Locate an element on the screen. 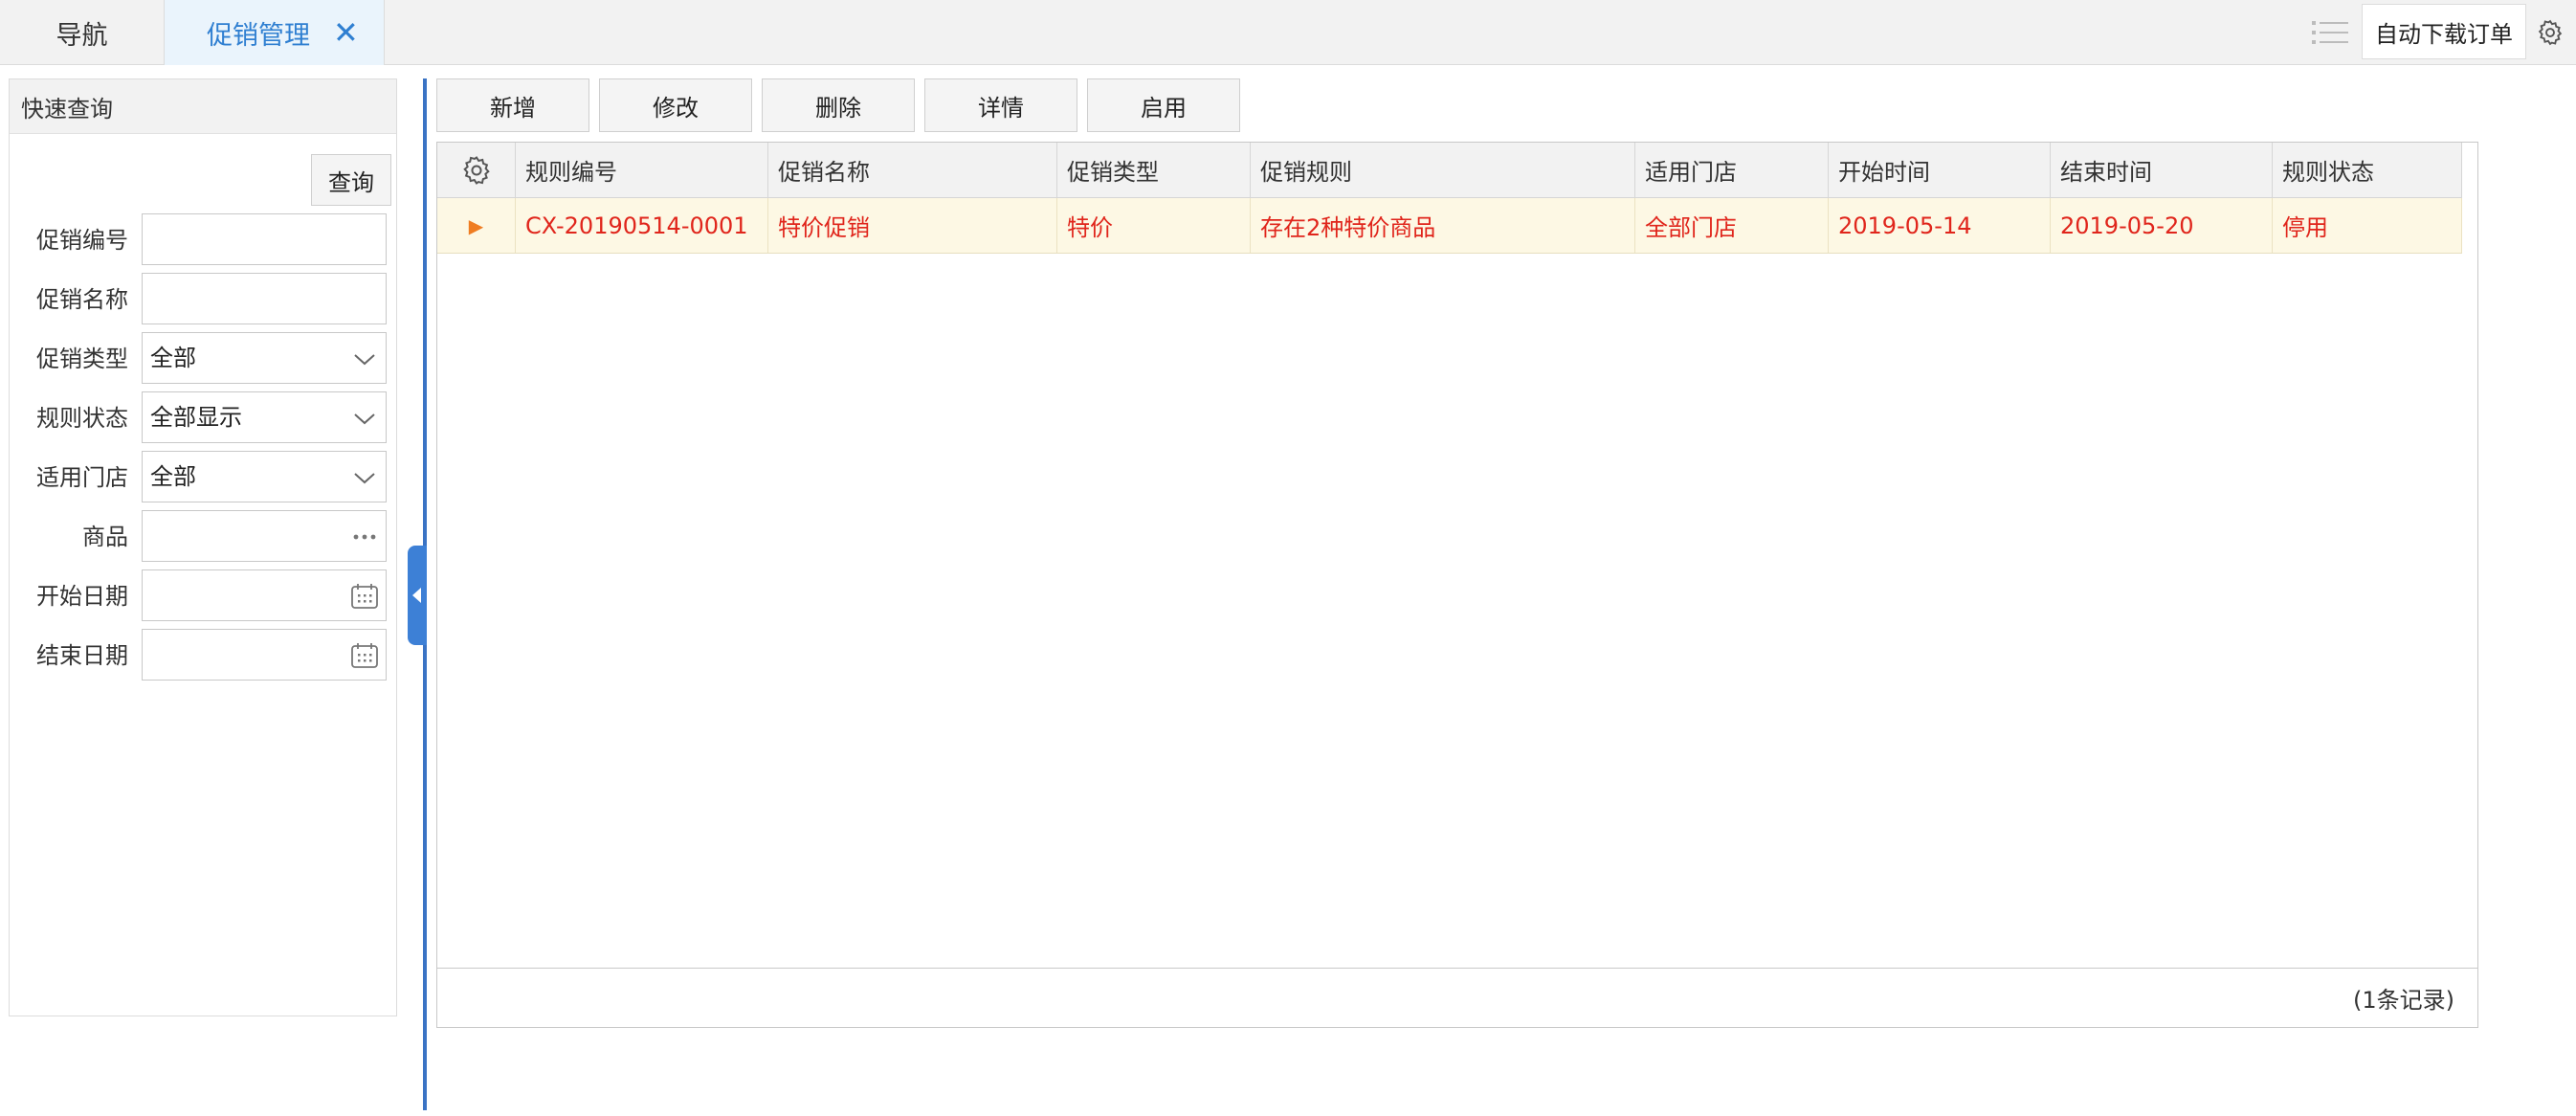 The image size is (2576, 1116). store-select: 全部 is located at coordinates (264, 476).